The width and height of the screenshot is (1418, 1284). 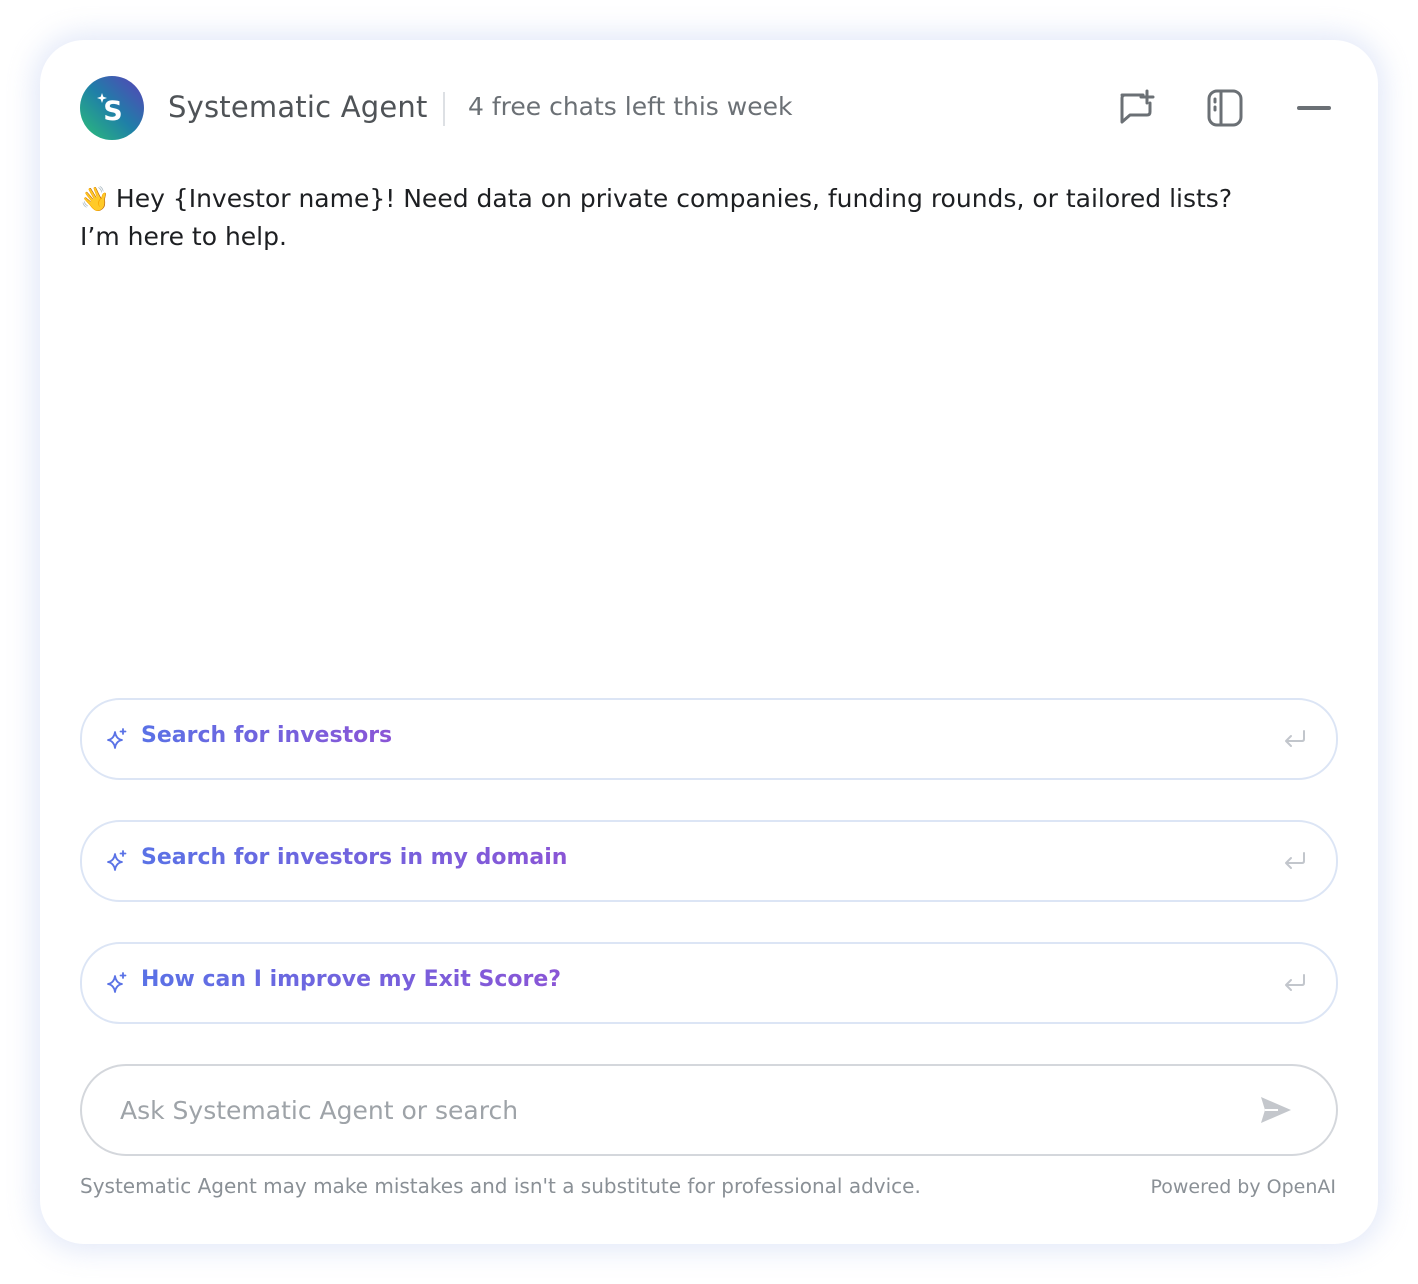 I want to click on agent-avatar: S, so click(x=112, y=108).